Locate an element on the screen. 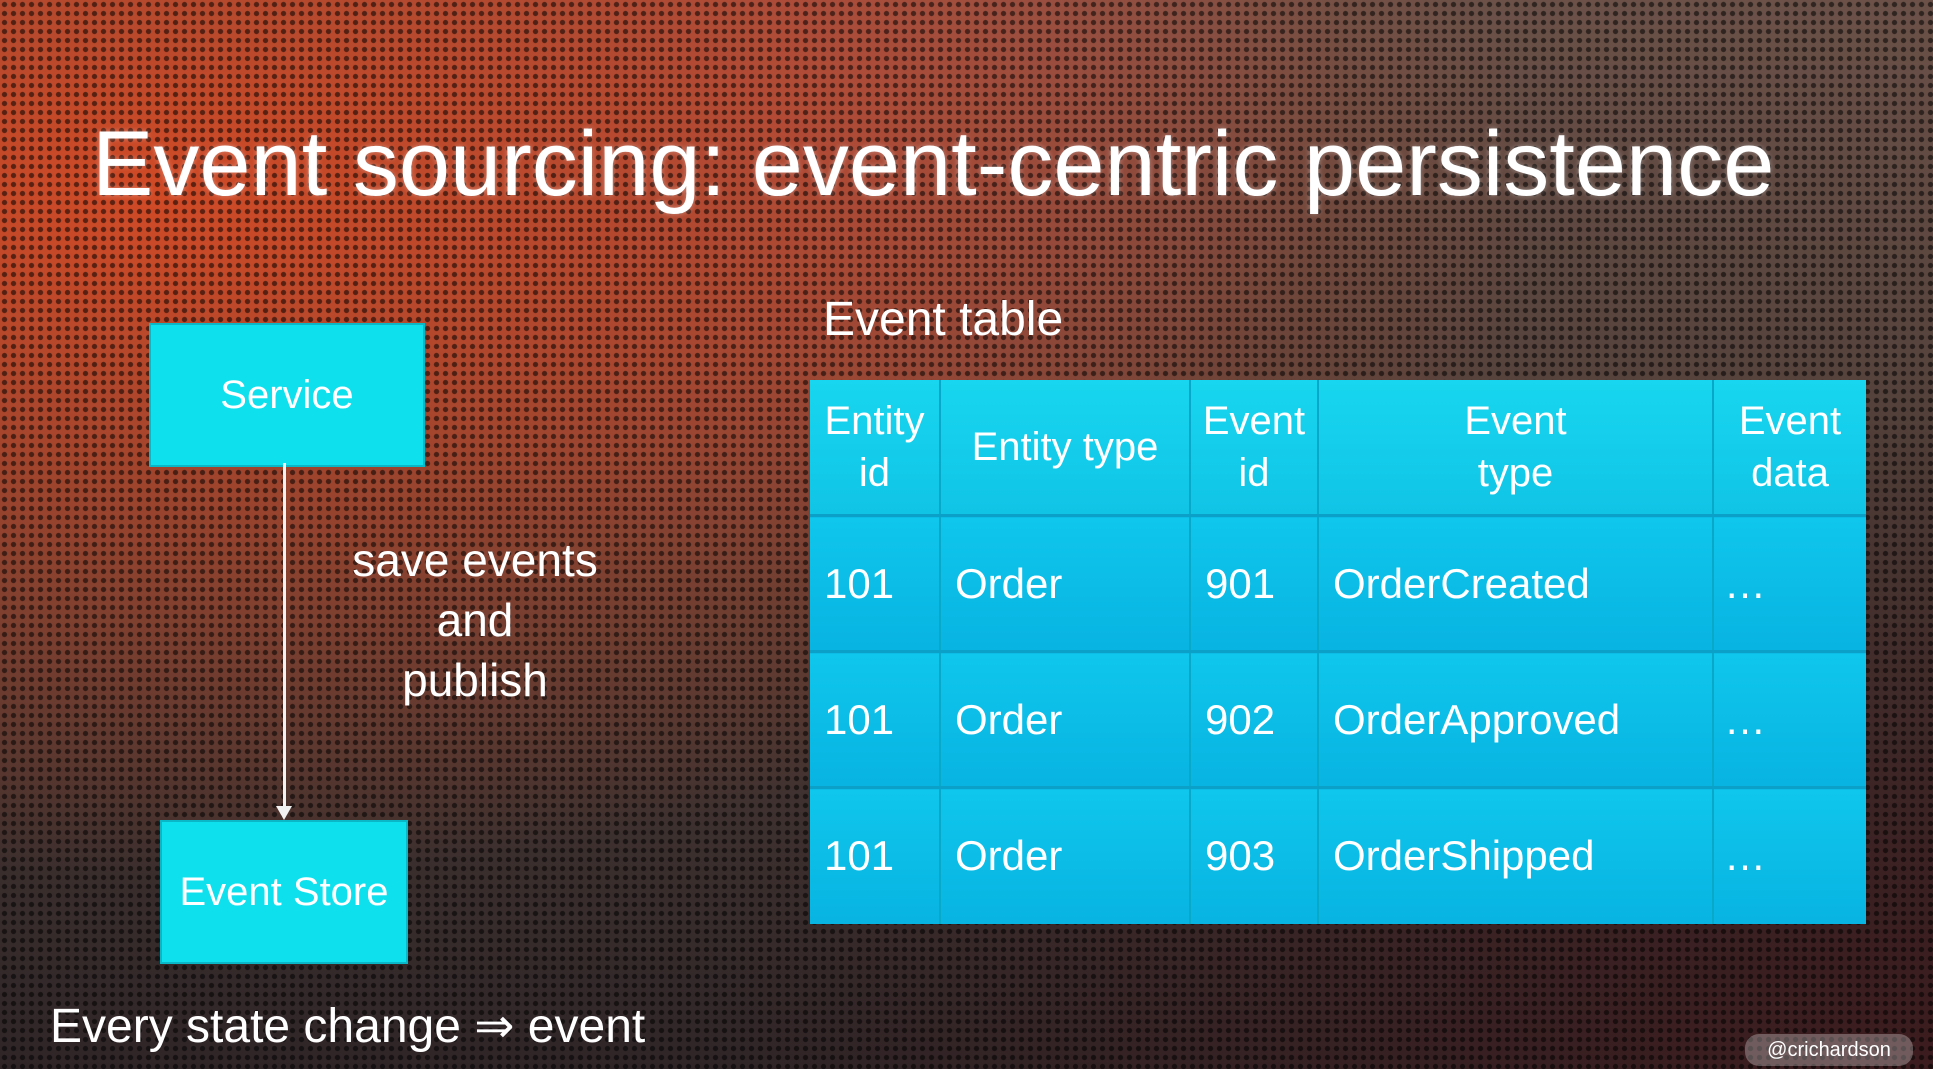 The image size is (1933, 1069). edge-label-line: publish is located at coordinates (475, 680).